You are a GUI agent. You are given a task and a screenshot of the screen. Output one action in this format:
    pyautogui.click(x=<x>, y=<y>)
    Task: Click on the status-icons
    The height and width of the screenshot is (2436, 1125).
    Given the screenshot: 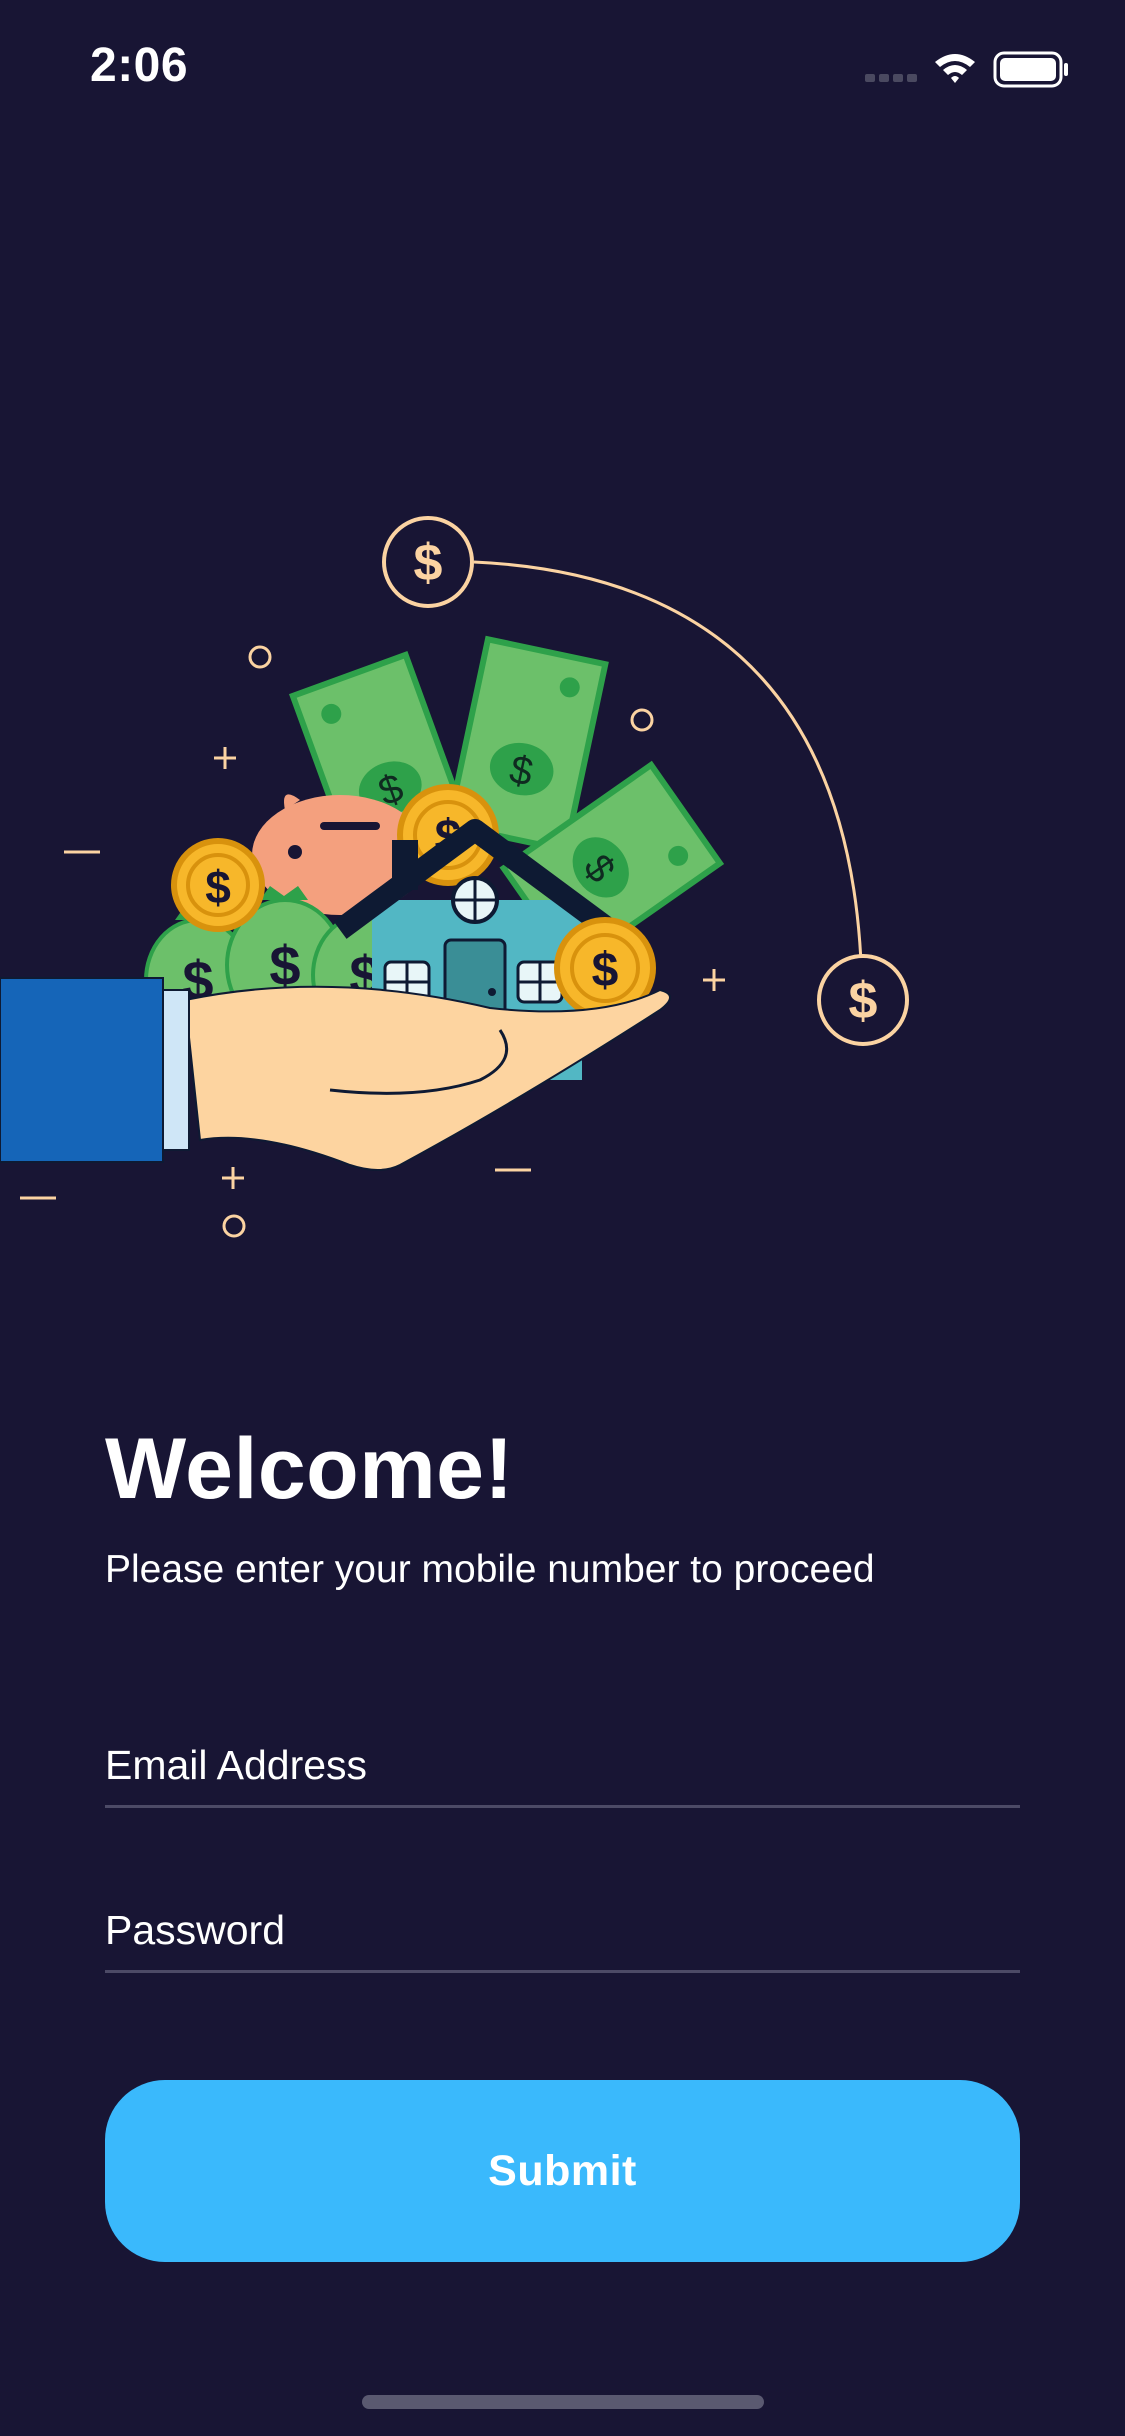 What is the action you would take?
    pyautogui.click(x=966, y=69)
    